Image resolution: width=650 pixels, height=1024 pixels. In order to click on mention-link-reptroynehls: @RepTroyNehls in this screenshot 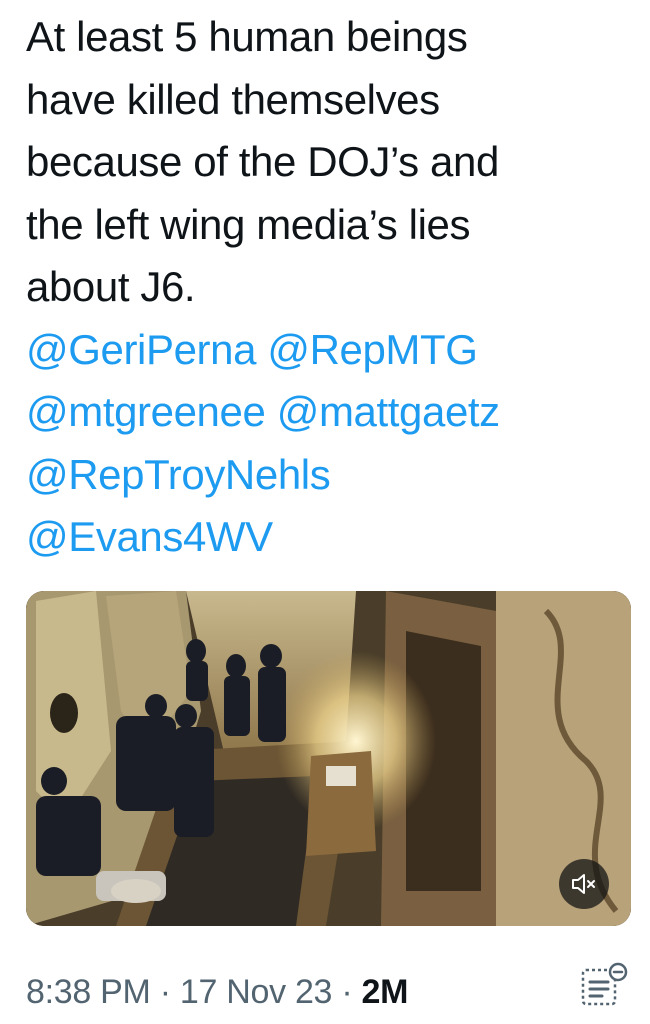, I will do `click(178, 474)`.